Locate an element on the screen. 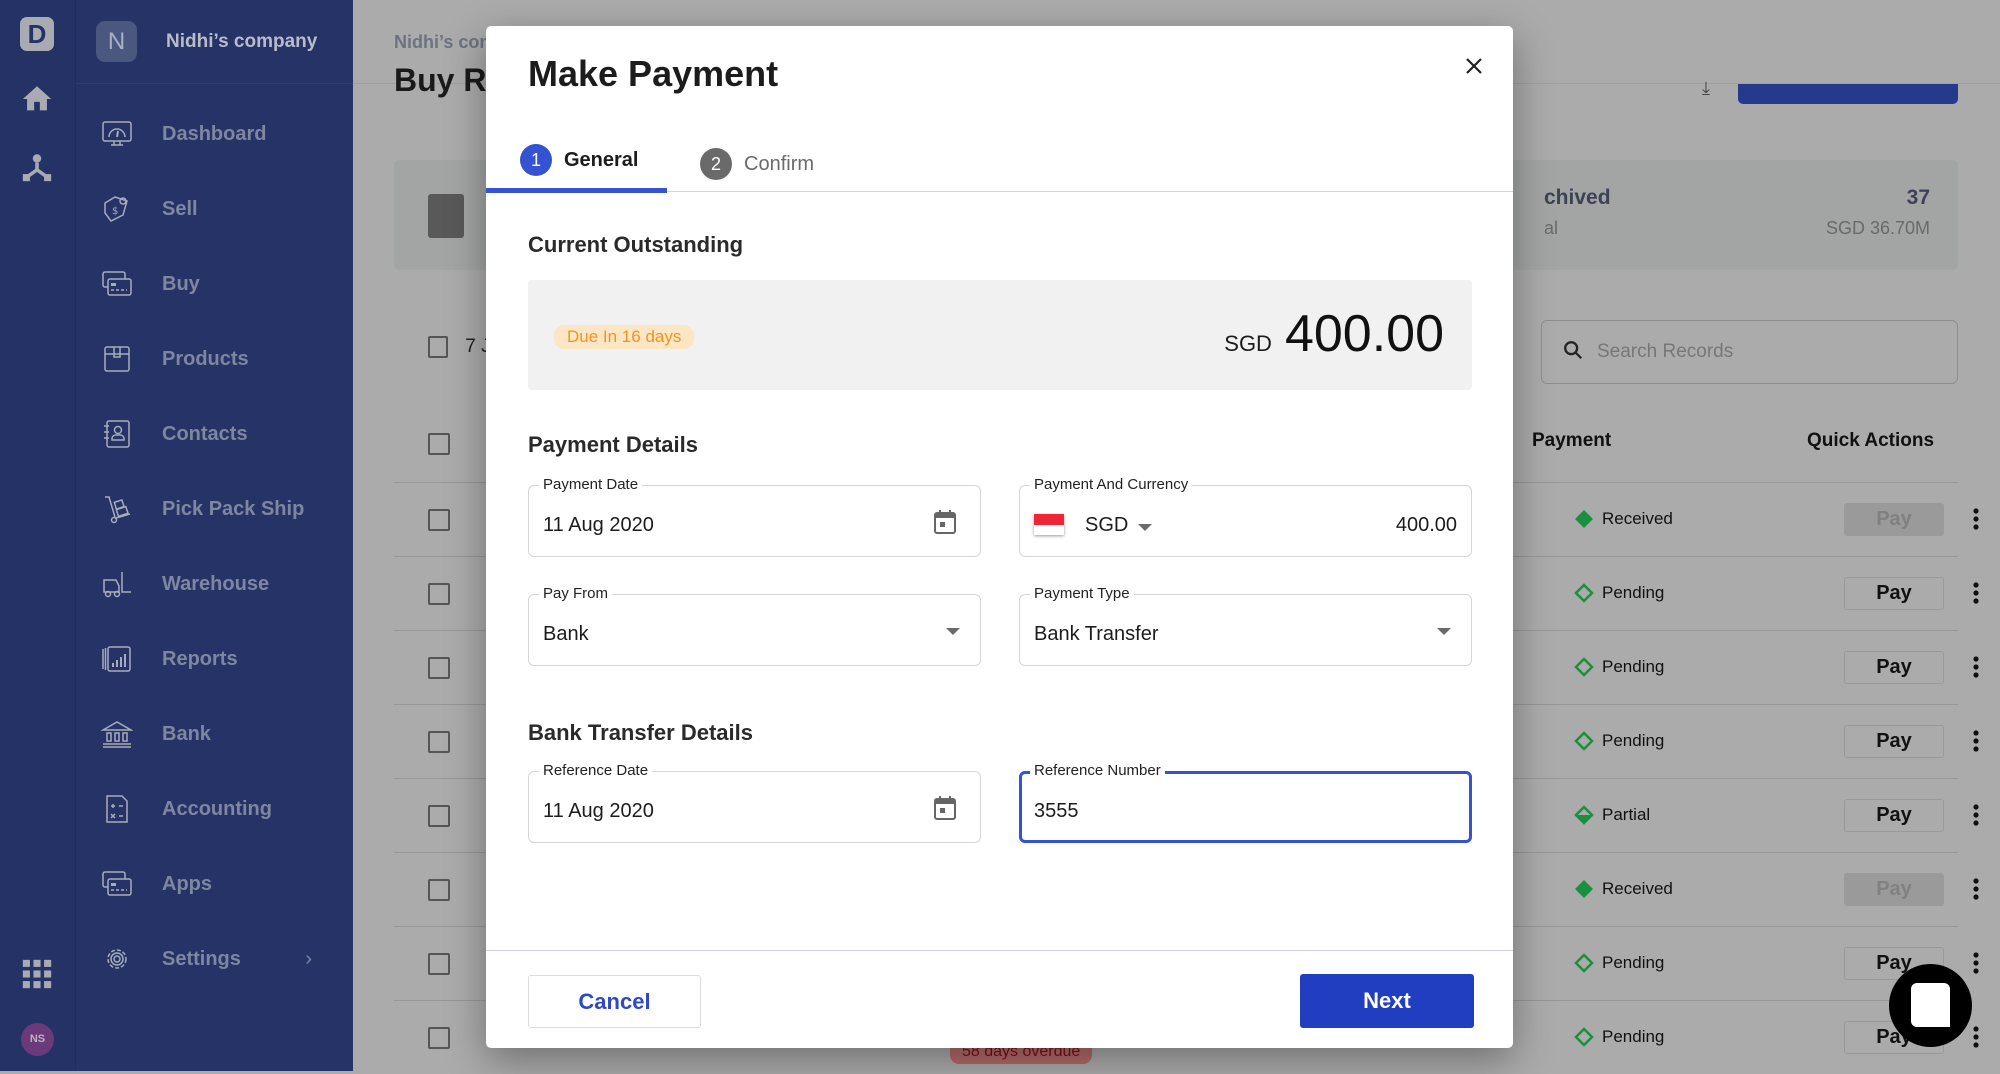 This screenshot has height=1074, width=2000. payment-status: Partial is located at coordinates (1612, 815).